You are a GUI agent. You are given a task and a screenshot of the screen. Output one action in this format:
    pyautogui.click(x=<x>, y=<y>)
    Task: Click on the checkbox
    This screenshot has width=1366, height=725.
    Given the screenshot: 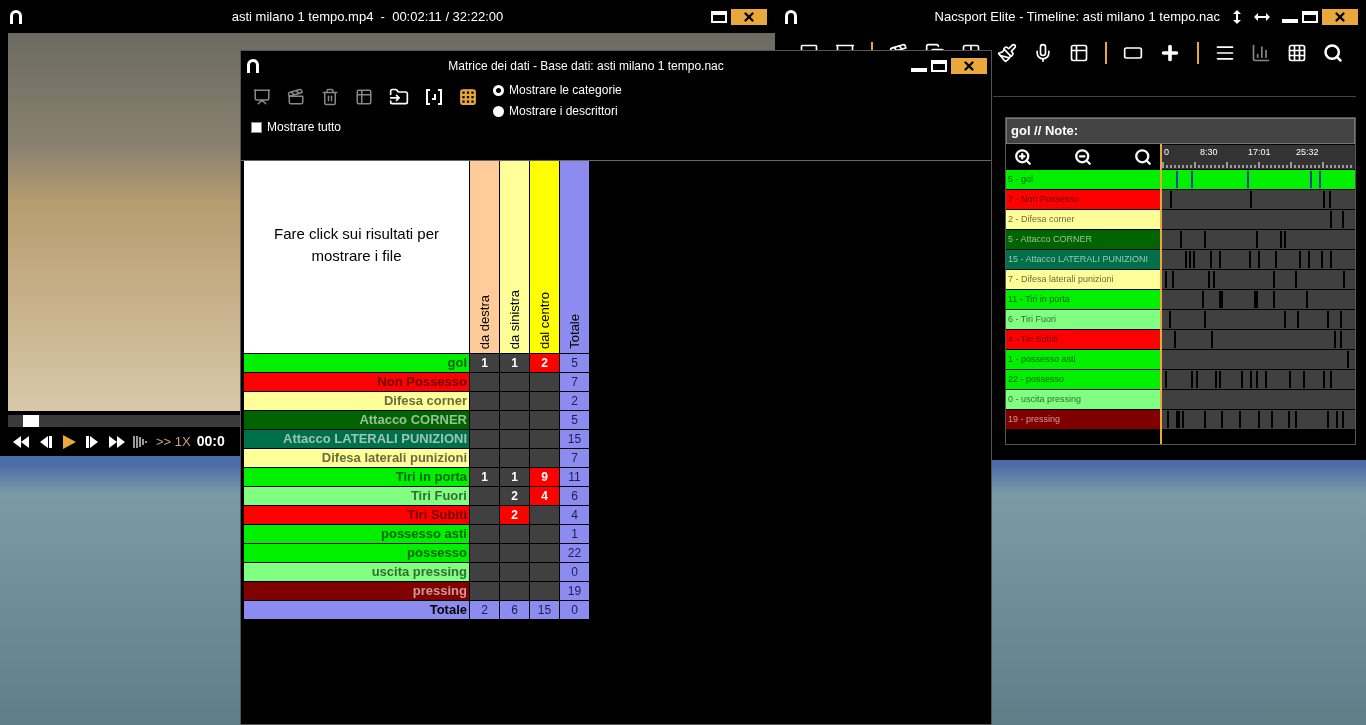 What is the action you would take?
    pyautogui.click(x=256, y=127)
    